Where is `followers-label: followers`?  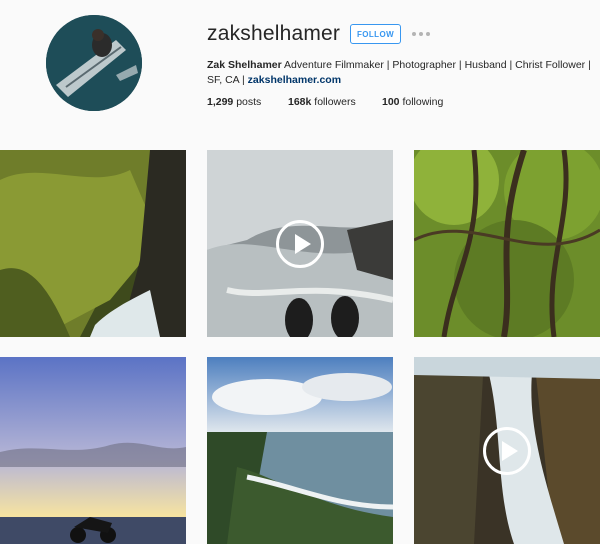
followers-label: followers is located at coordinates (333, 102).